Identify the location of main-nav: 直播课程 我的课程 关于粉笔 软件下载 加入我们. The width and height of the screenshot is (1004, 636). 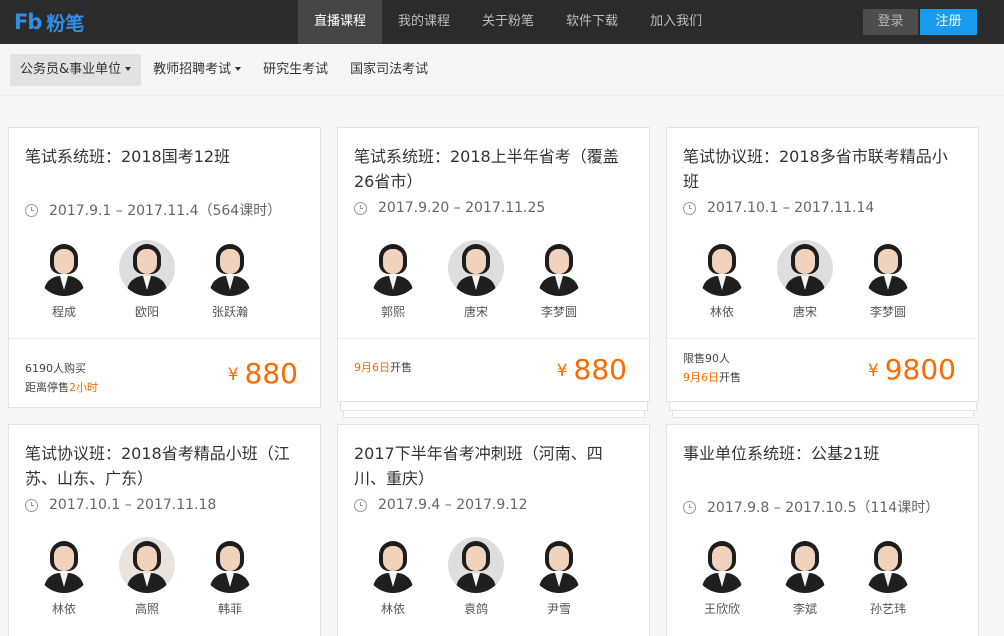
(508, 22).